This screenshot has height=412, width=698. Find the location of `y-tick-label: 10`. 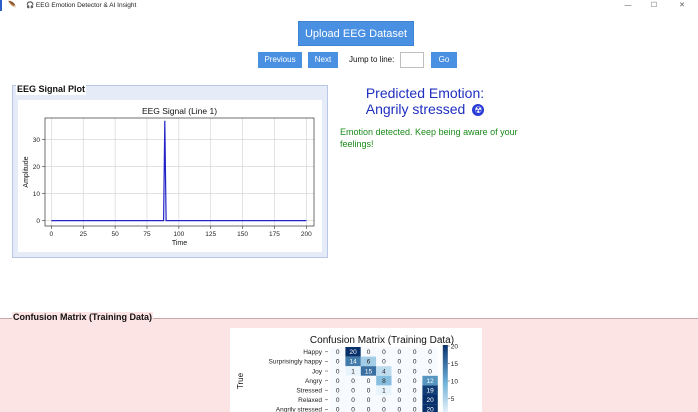

y-tick-label: 10 is located at coordinates (37, 194).